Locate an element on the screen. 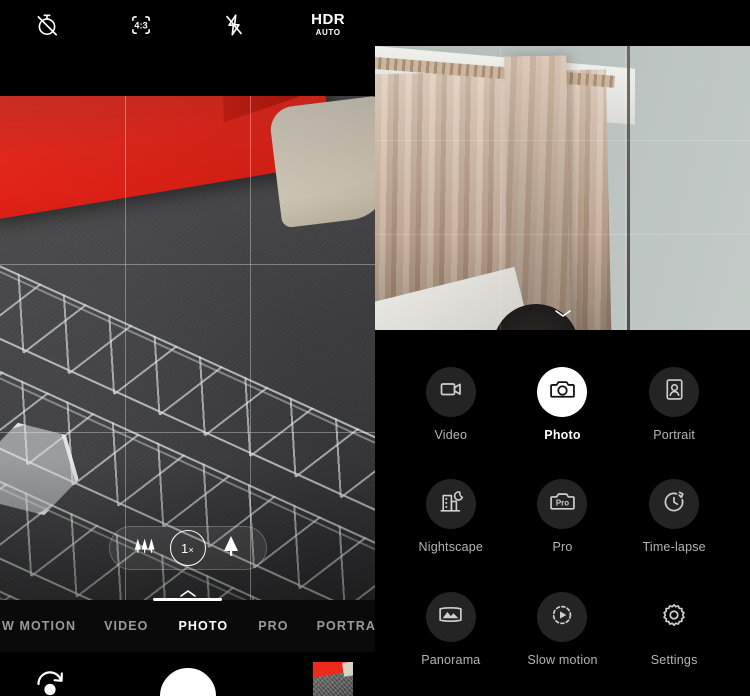 The width and height of the screenshot is (750, 696). video-camera-icon is located at coordinates (451, 391).